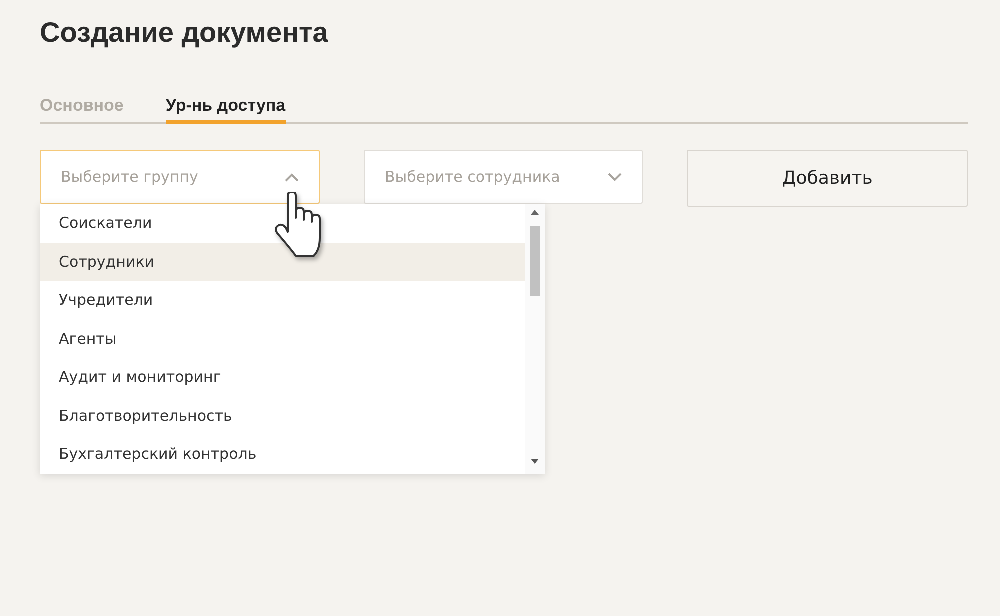 This screenshot has height=616, width=1000. Describe the element at coordinates (226, 110) in the screenshot. I see `tab: Ур-нь доступа` at that location.